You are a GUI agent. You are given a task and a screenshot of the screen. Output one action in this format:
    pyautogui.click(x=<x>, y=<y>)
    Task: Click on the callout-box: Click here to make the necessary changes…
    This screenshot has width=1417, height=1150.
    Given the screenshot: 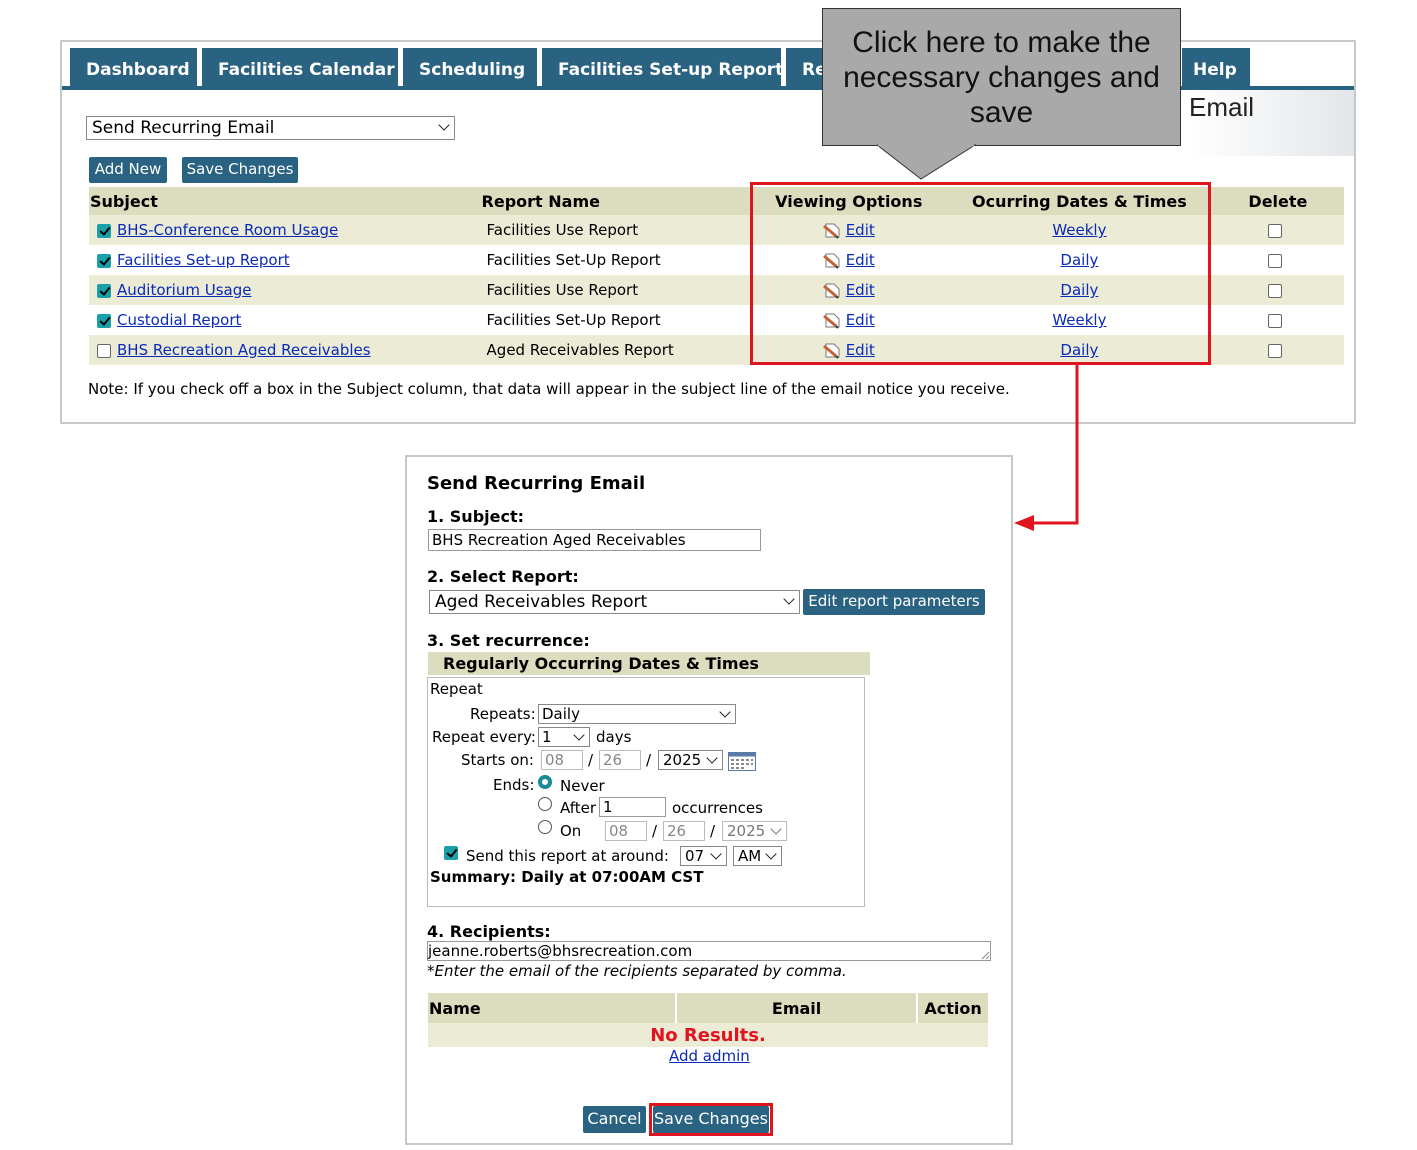 What is the action you would take?
    pyautogui.click(x=1001, y=77)
    